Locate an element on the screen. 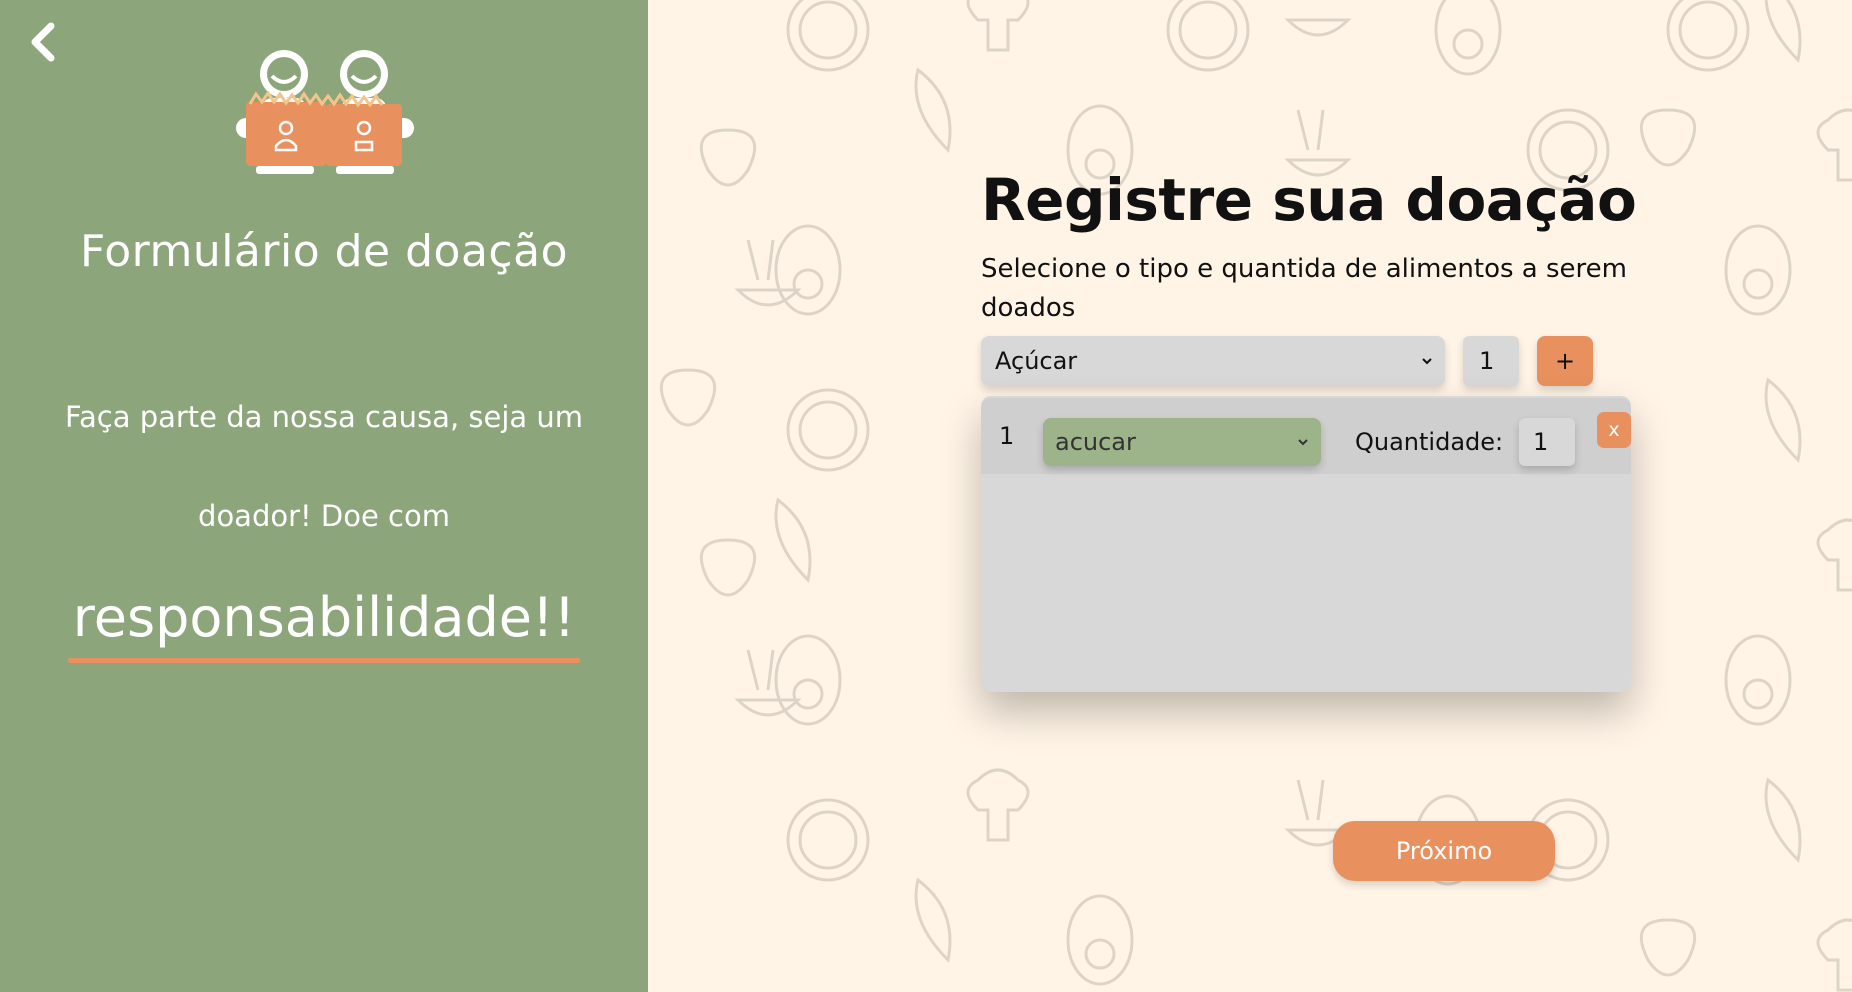 The width and height of the screenshot is (1852, 992). row-index: 1 is located at coordinates (1007, 436).